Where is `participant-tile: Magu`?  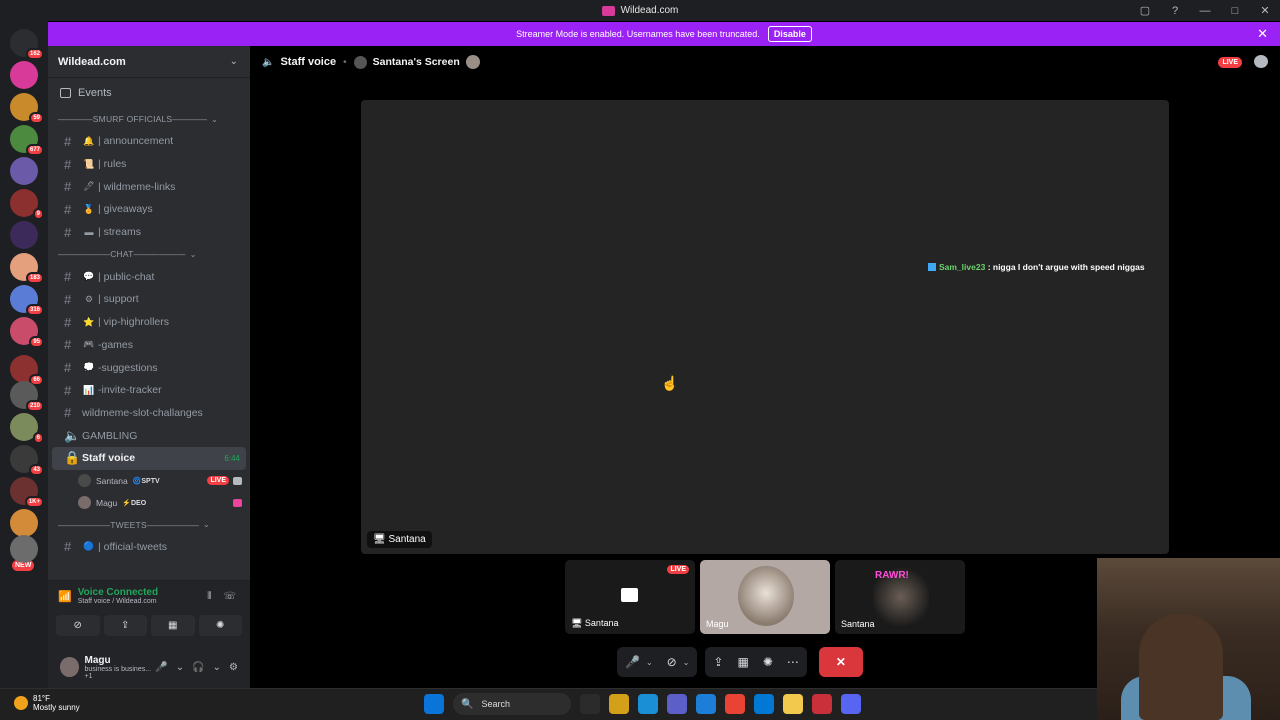
participant-tile: Magu is located at coordinates (765, 597).